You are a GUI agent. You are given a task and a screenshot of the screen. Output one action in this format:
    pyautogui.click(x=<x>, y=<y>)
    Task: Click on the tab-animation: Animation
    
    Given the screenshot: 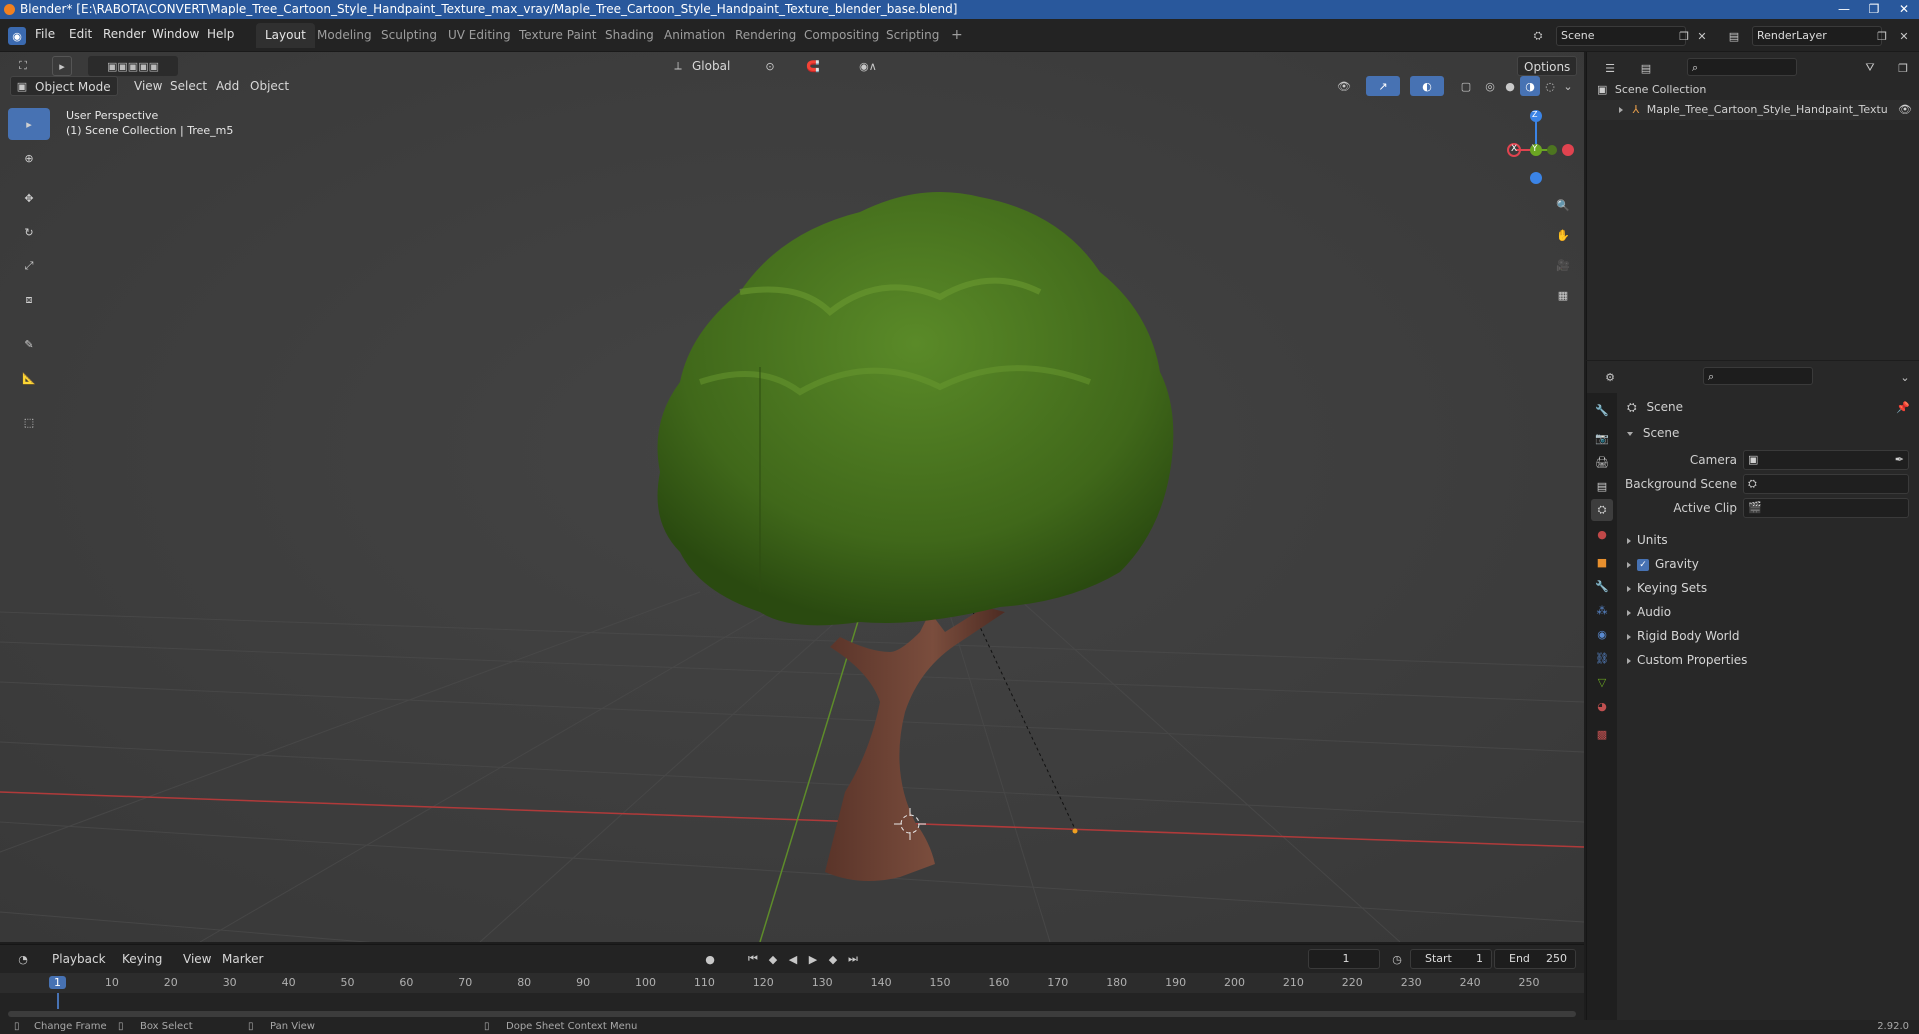 What is the action you would take?
    pyautogui.click(x=694, y=35)
    